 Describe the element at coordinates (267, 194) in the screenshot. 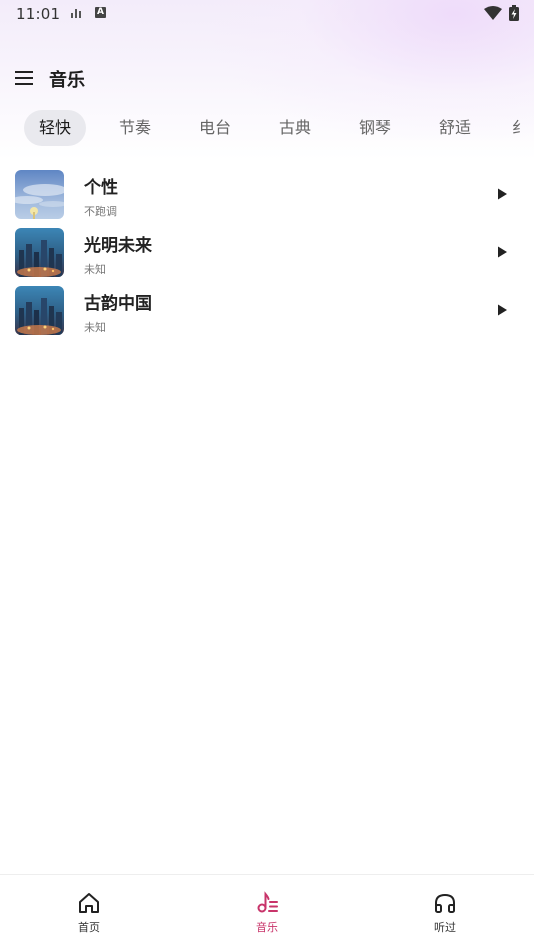

I see `list-item: 个性 不跑调` at that location.